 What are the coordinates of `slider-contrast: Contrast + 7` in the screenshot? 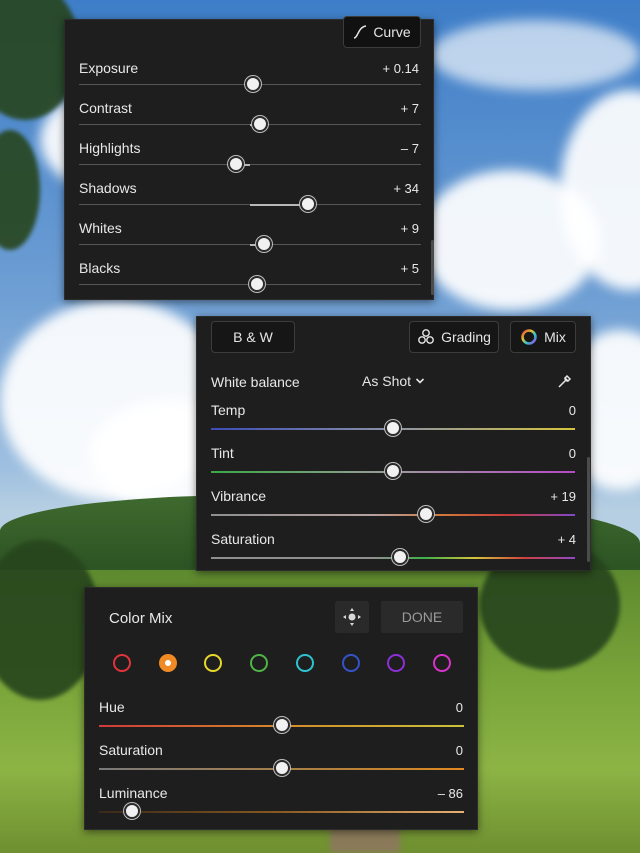 It's located at (249, 120).